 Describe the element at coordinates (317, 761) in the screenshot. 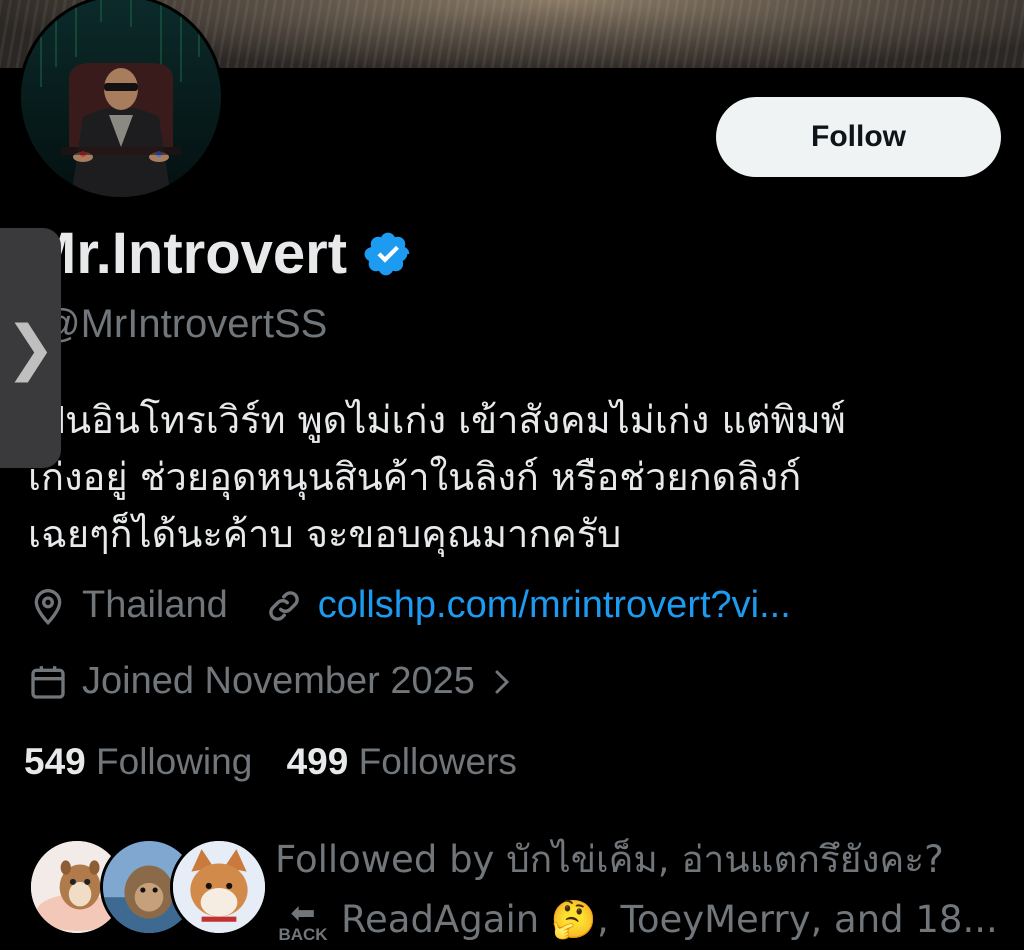

I see `followers-count: 499` at that location.